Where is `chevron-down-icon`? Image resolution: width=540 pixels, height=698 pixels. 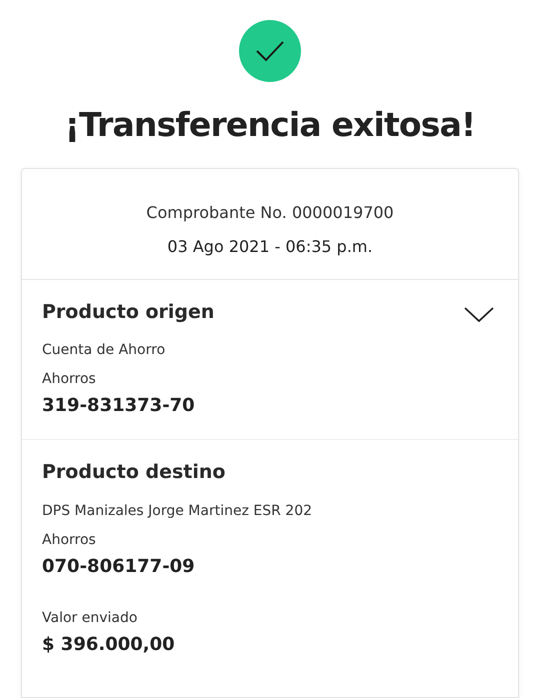 chevron-down-icon is located at coordinates (479, 314).